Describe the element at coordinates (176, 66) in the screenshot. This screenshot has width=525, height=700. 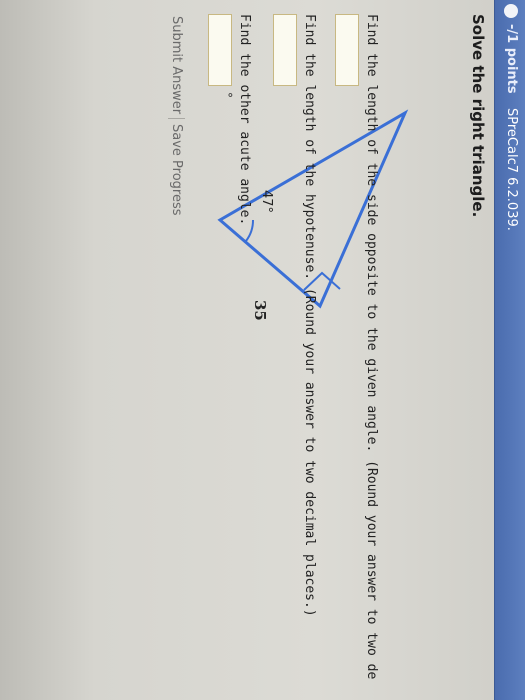
I see `submit-answer-button: Submit Answer` at that location.